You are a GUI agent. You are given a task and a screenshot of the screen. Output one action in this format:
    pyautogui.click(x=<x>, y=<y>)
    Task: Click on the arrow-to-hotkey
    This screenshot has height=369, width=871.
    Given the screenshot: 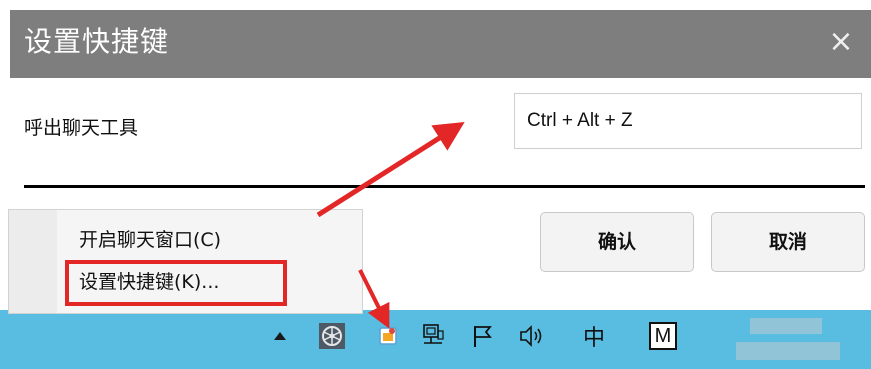 What is the action you would take?
    pyautogui.click(x=390, y=169)
    